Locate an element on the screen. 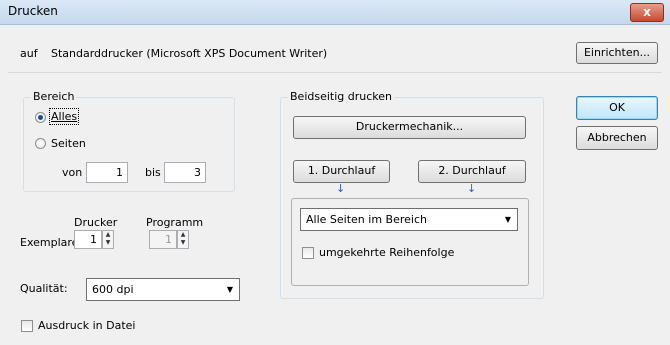 The width and height of the screenshot is (670, 345). cancel-button: Abbrechen is located at coordinates (617, 138).